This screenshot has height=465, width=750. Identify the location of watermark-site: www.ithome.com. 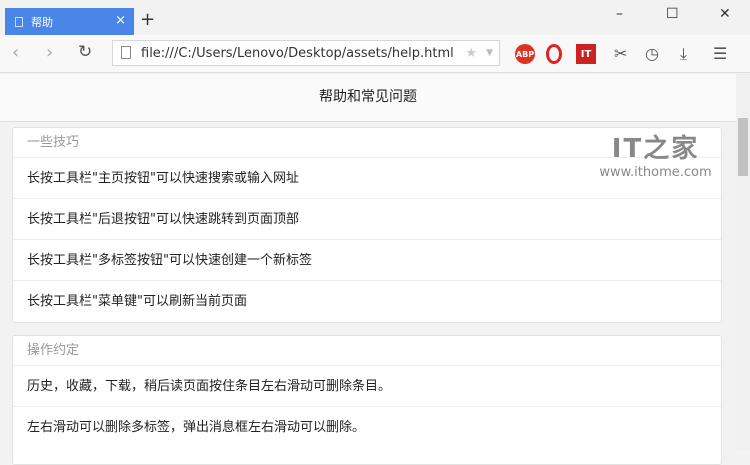
(655, 172).